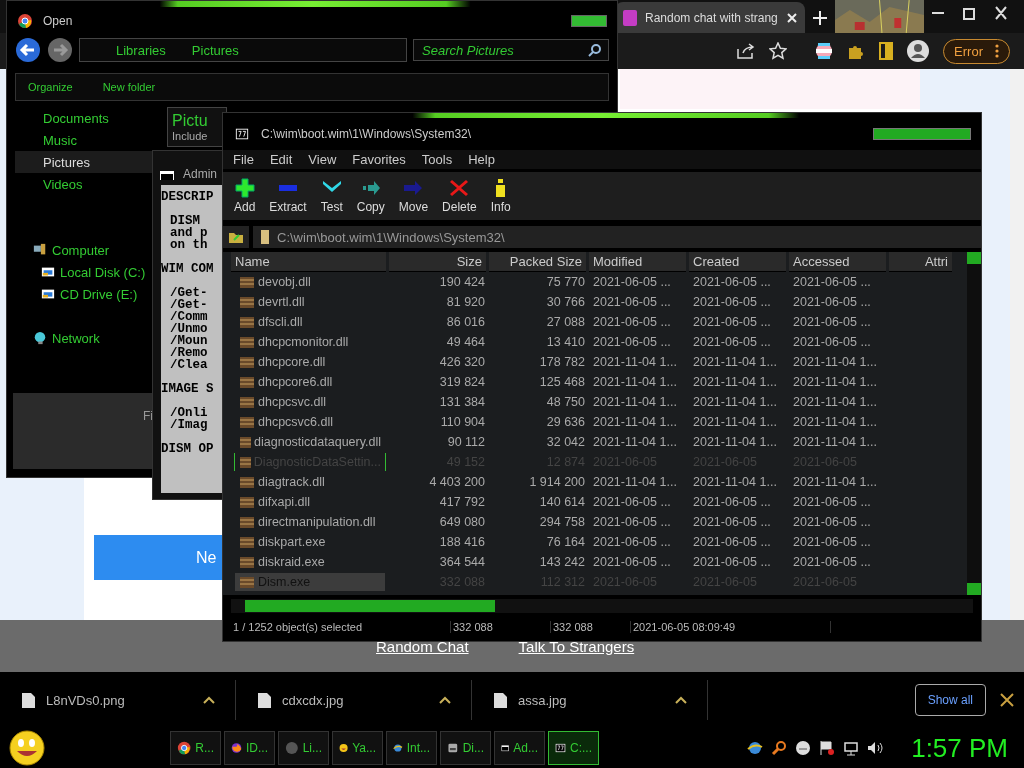 The width and height of the screenshot is (1024, 768). What do you see at coordinates (322, 159) in the screenshot?
I see `menu-item: View` at bounding box center [322, 159].